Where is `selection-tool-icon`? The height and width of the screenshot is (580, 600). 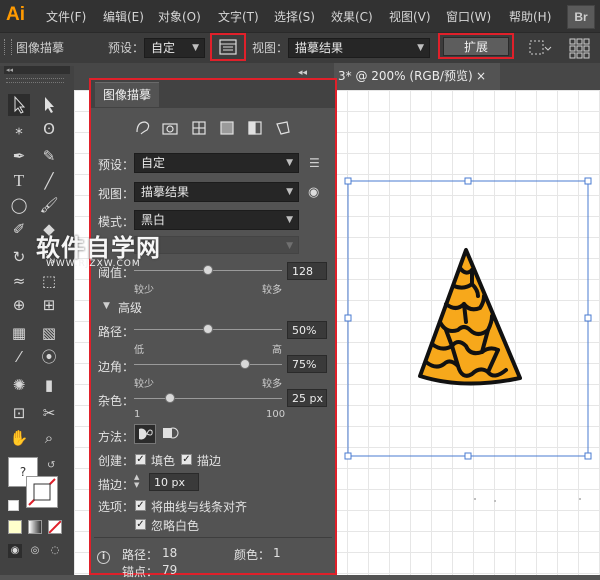
selection-tool-icon is located at coordinates (19, 105).